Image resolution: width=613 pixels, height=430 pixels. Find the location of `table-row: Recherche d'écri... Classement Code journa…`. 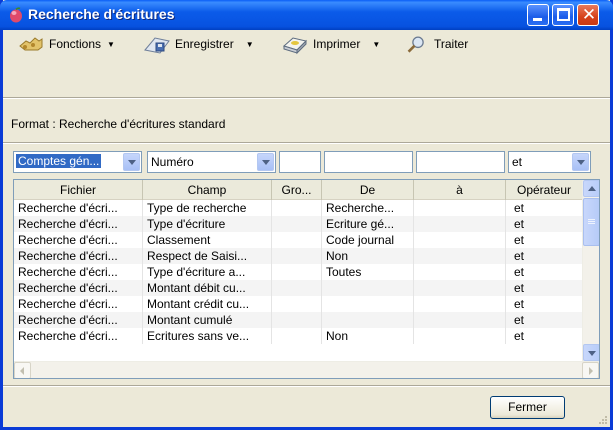

table-row: Recherche d'écri... Classement Code journa… is located at coordinates (298, 240).